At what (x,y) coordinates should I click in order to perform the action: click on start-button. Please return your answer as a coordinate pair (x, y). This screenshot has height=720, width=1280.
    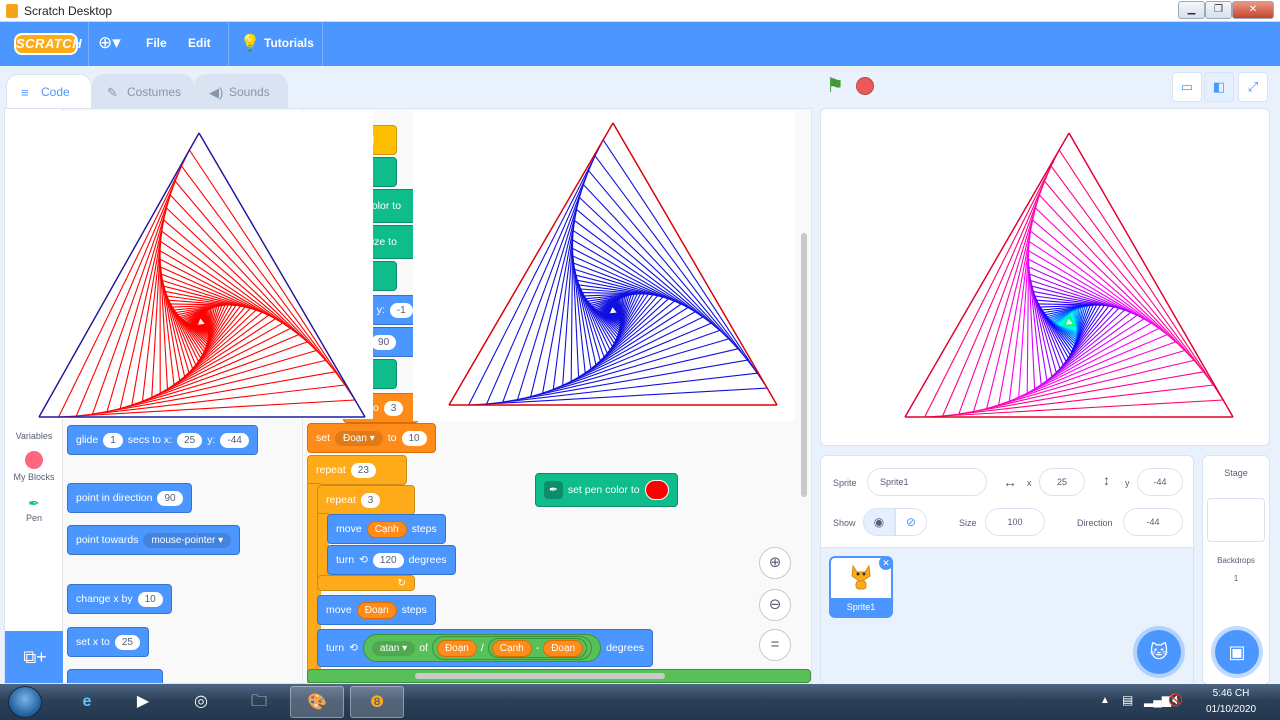
    Looking at the image, I should click on (25, 702).